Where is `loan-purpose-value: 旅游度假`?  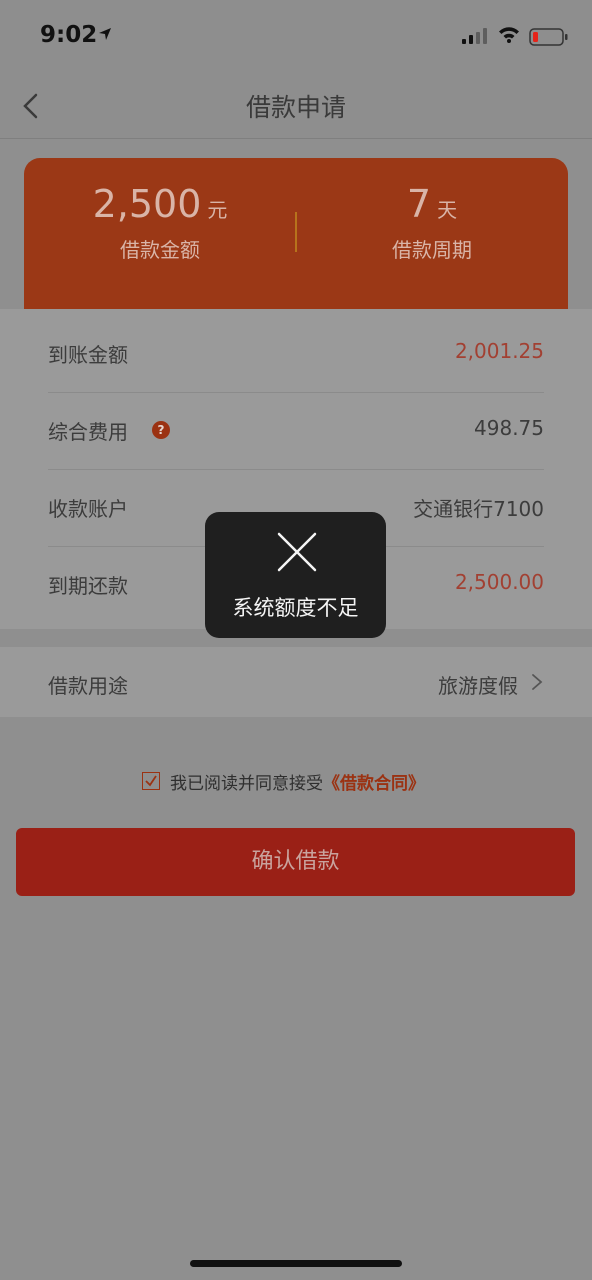 loan-purpose-value: 旅游度假 is located at coordinates (478, 686).